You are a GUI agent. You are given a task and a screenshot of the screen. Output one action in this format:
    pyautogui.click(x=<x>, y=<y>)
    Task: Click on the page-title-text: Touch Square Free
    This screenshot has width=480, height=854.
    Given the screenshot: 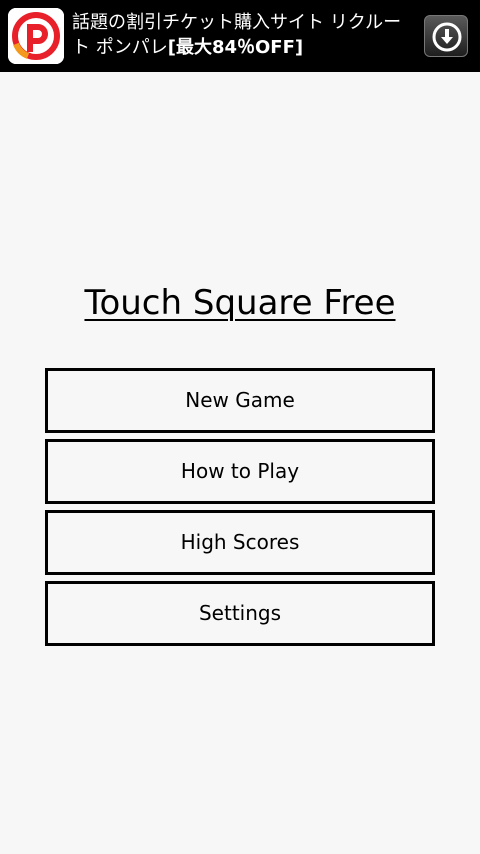 What is the action you would take?
    pyautogui.click(x=240, y=303)
    